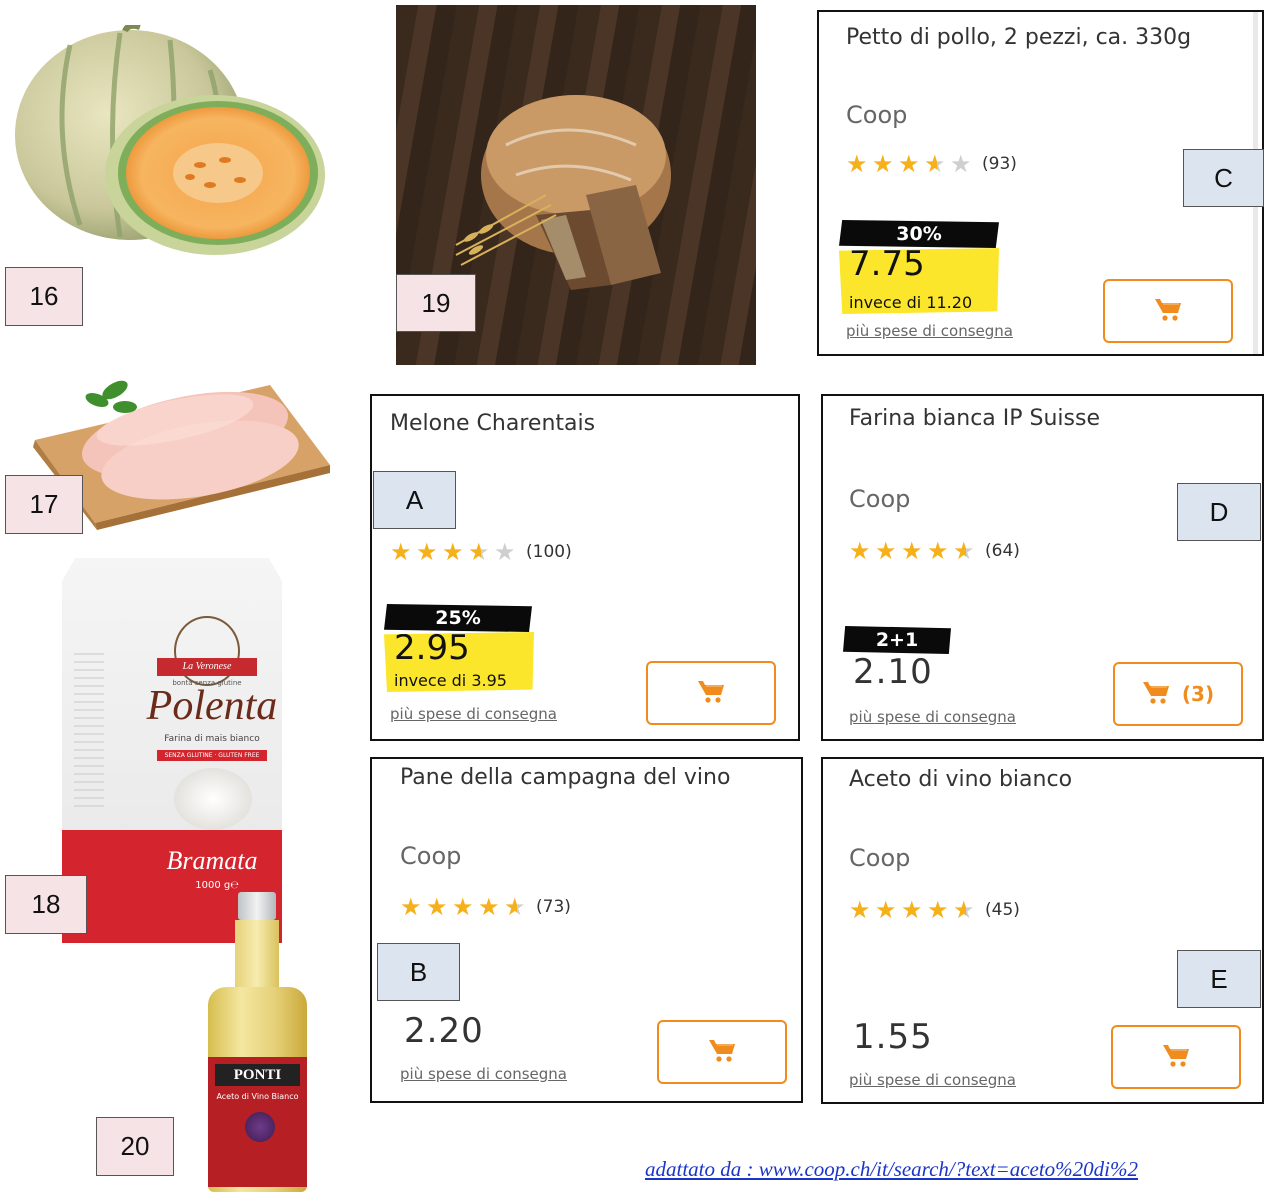  Describe the element at coordinates (549, 552) in the screenshot. I see `rating-count: (100)` at that location.